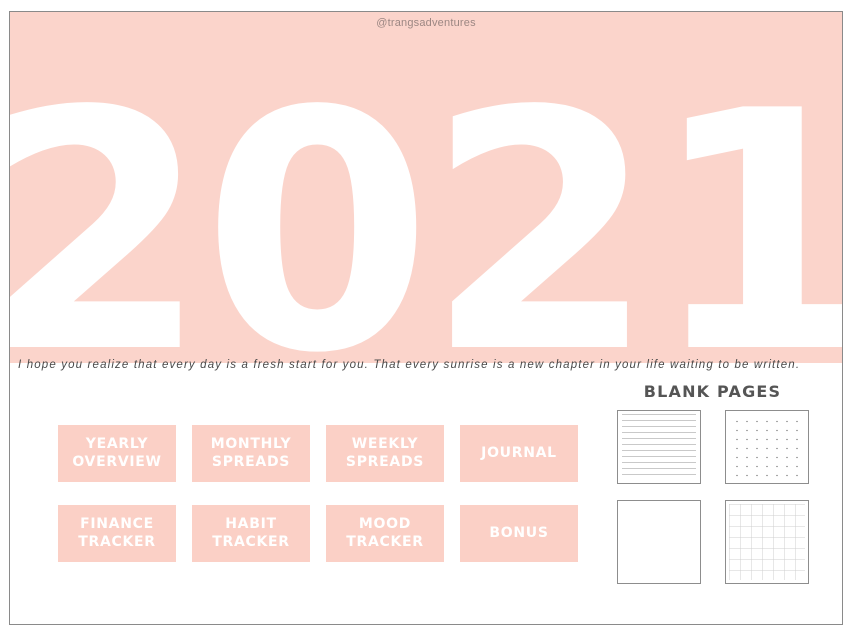 The height and width of the screenshot is (640, 853). I want to click on author-handle: @trangsadventures, so click(426, 23).